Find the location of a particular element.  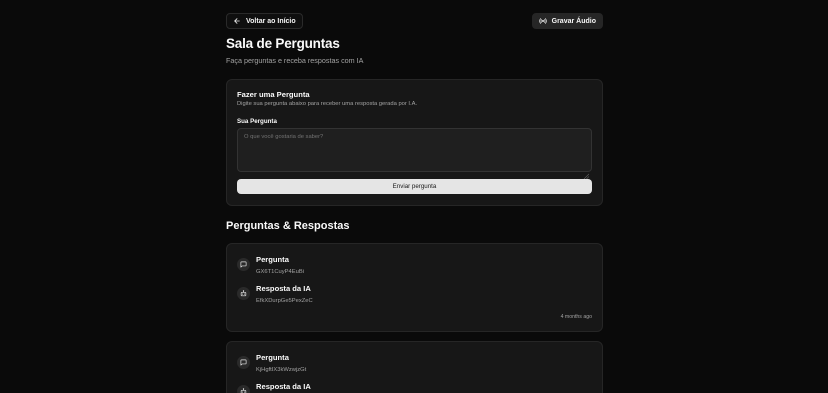

answer-row: Resposta da IA is located at coordinates (274, 387).